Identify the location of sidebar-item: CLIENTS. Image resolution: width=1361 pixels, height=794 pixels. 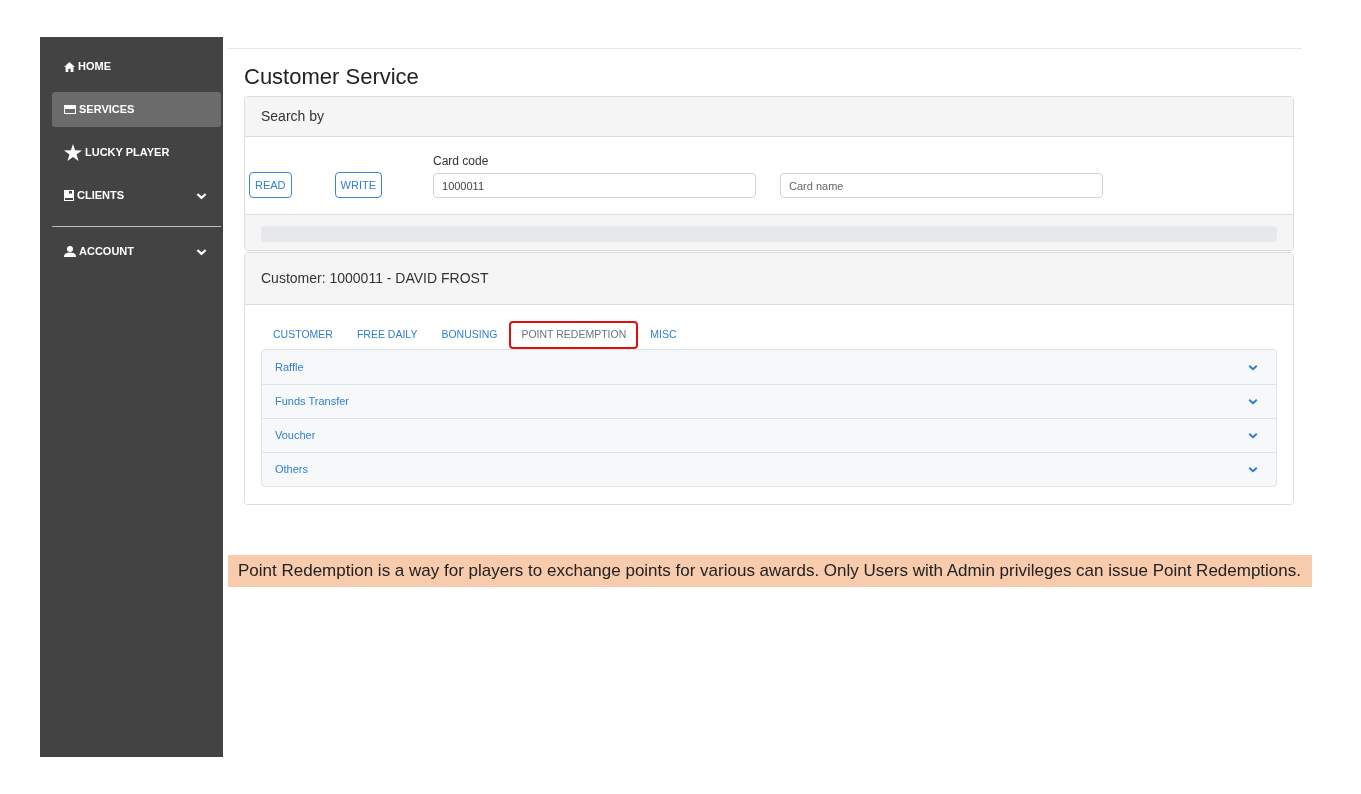
(136, 195).